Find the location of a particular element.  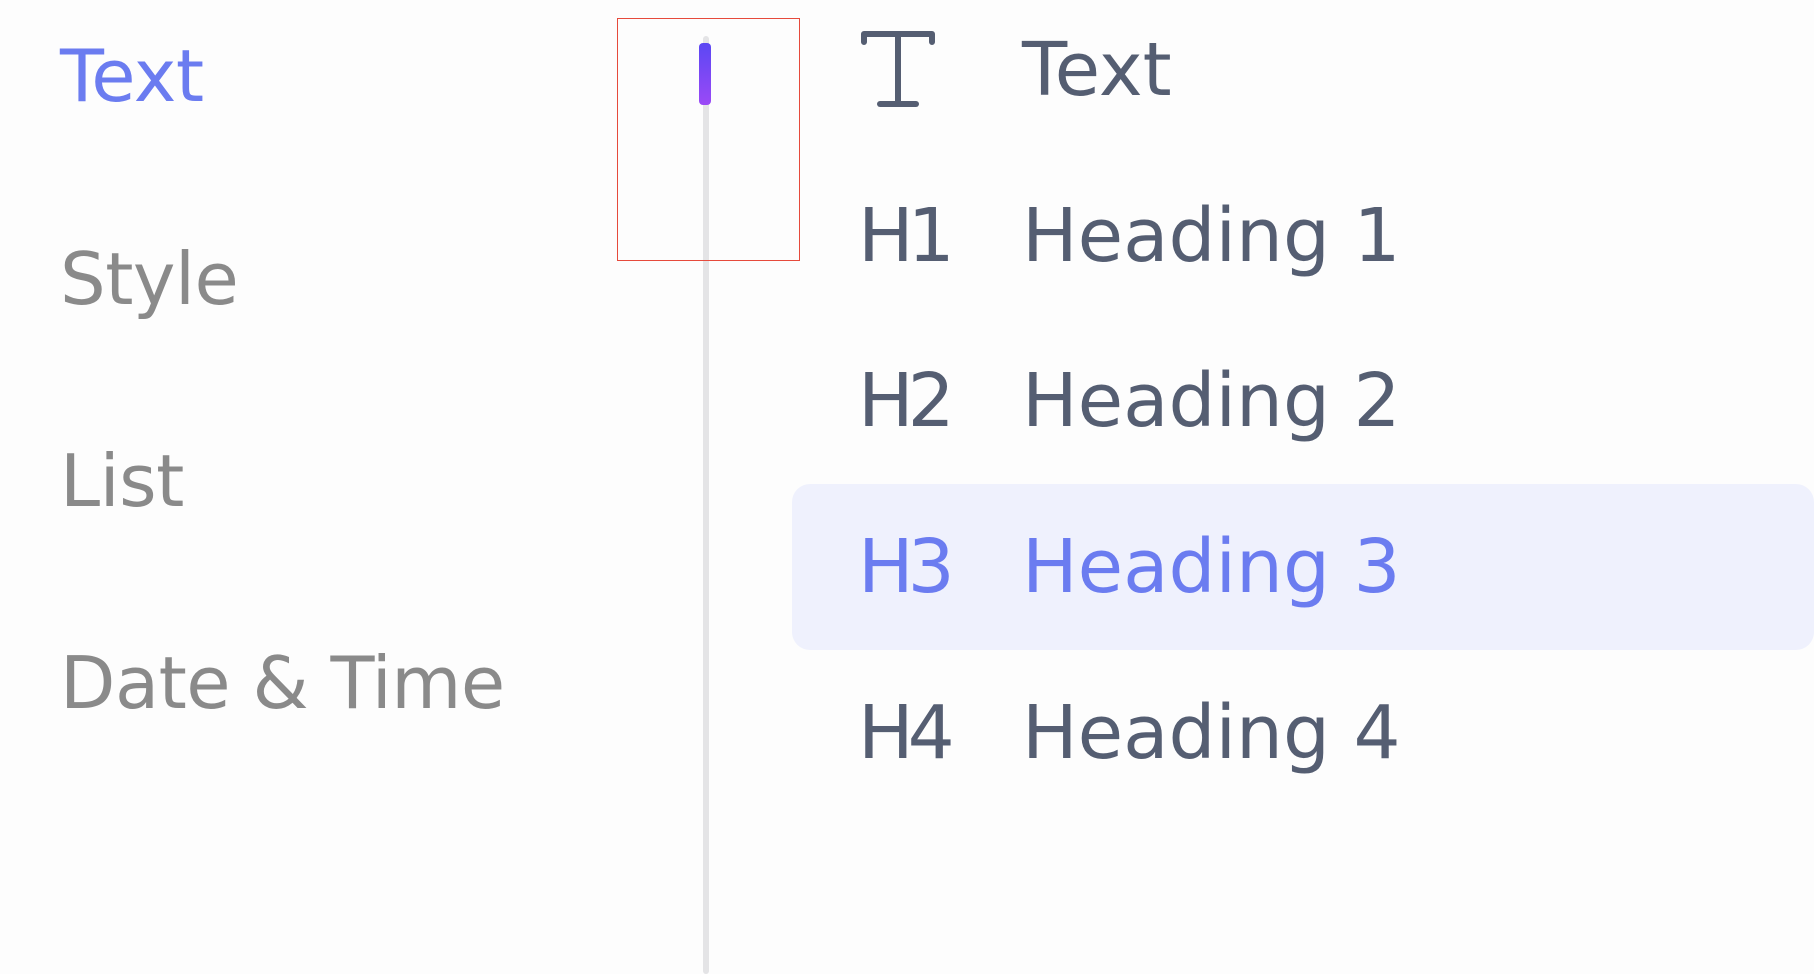

h1-icon: H1 is located at coordinates (906, 236).